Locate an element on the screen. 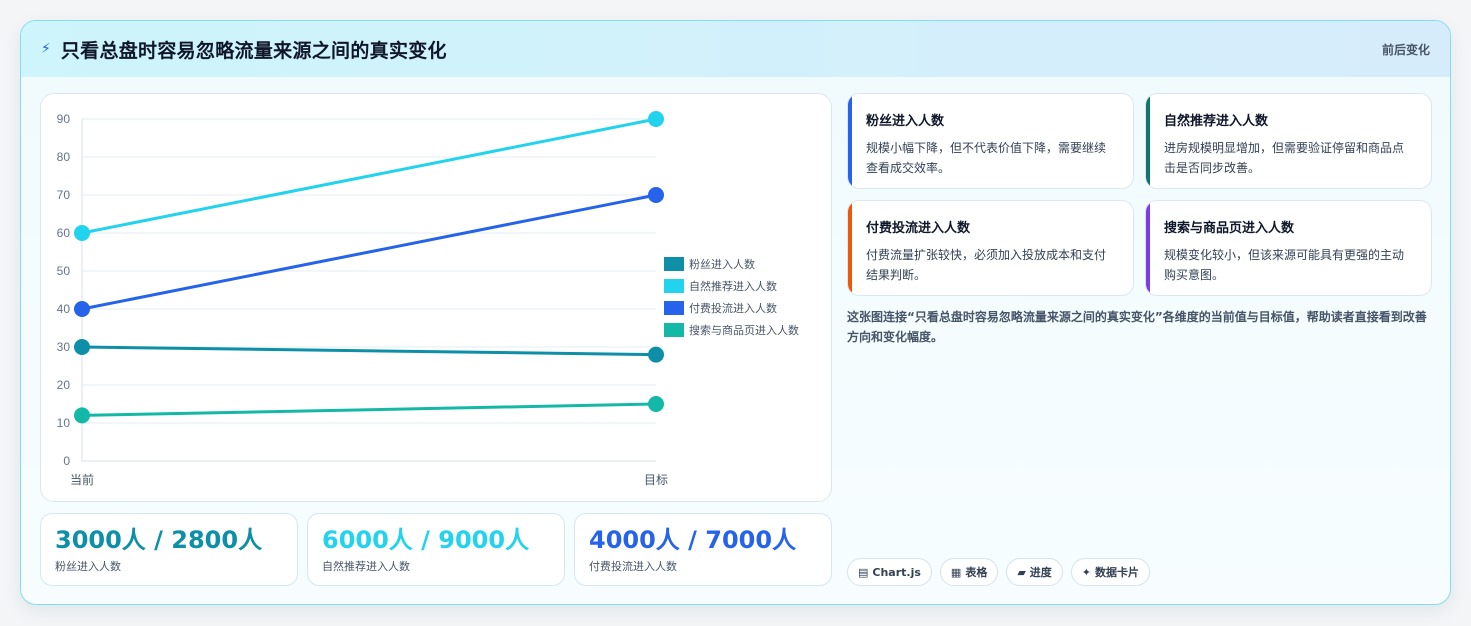 The height and width of the screenshot is (626, 1471). tag-table: ▦ 表格 is located at coordinates (969, 572).